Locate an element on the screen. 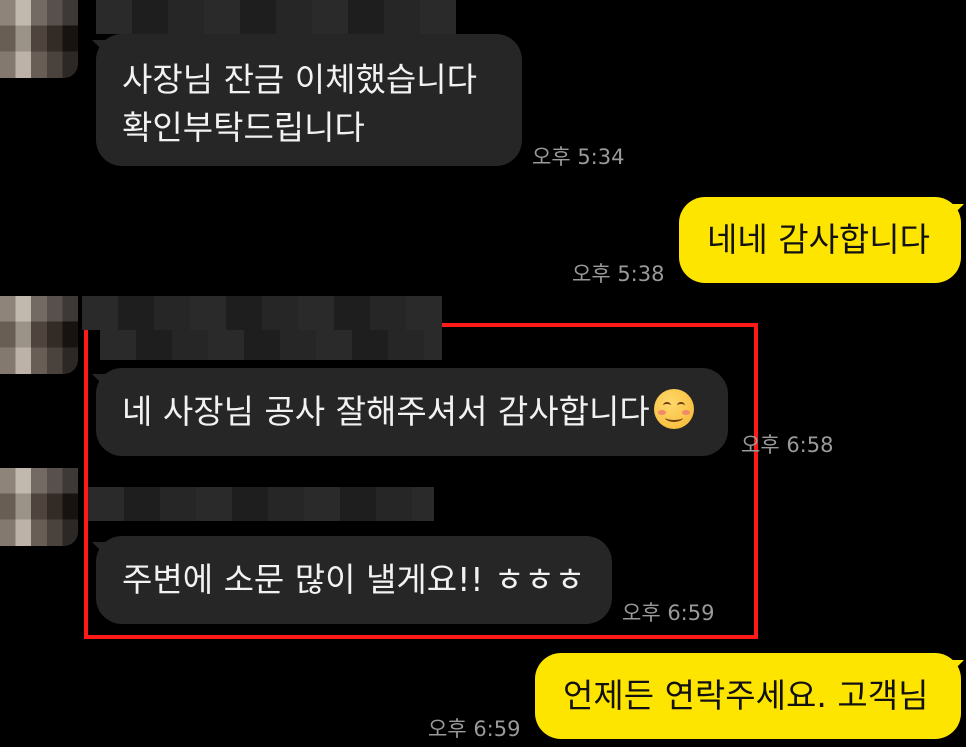 This screenshot has height=747, width=966. message-bubble-incoming: 사장님 잔금 이체했습니다 확인부탁드립니다 is located at coordinates (309, 100).